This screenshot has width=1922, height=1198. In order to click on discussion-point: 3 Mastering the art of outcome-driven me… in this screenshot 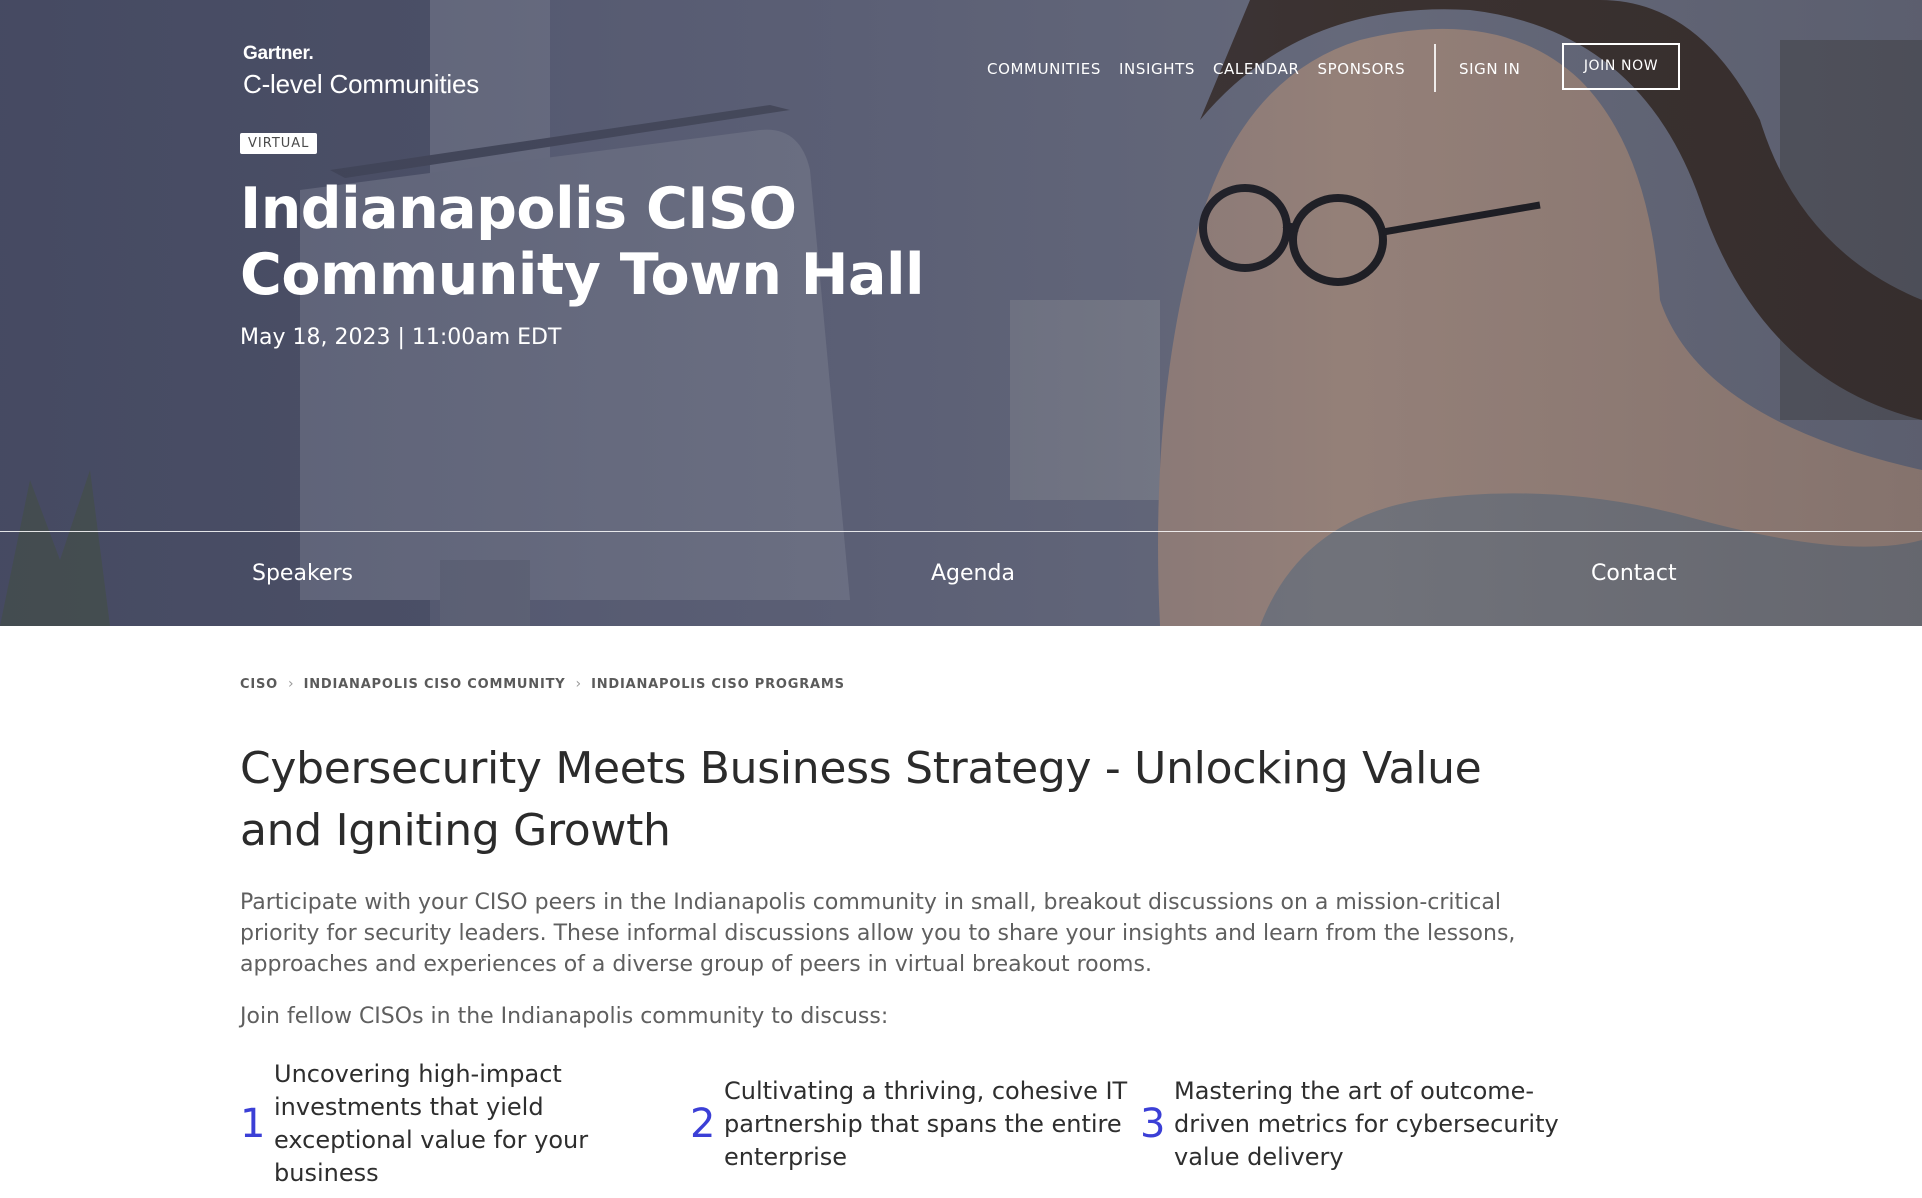, I will do `click(1365, 1124)`.